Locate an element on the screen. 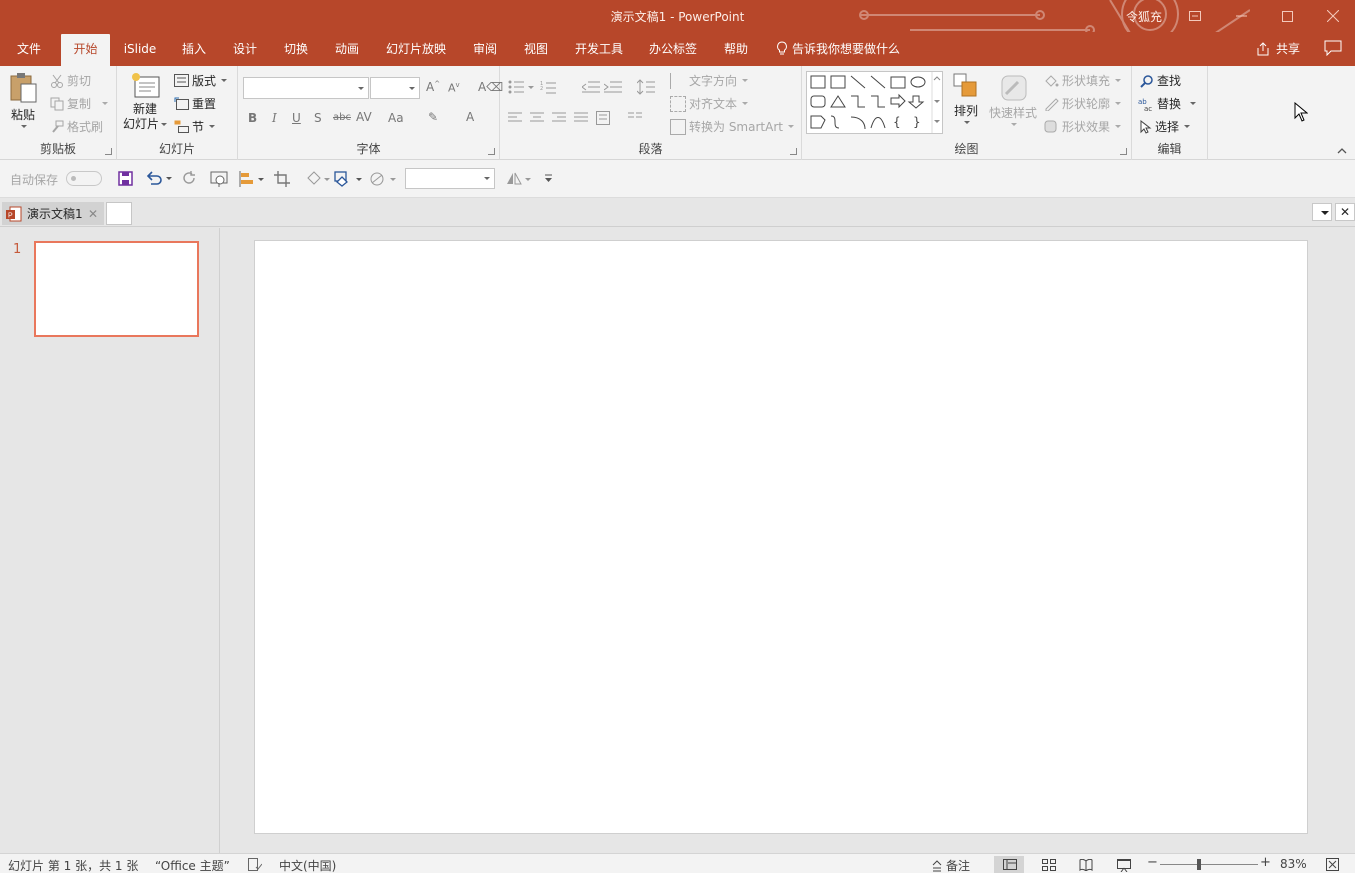  distributed-icon is located at coordinates (603, 118).